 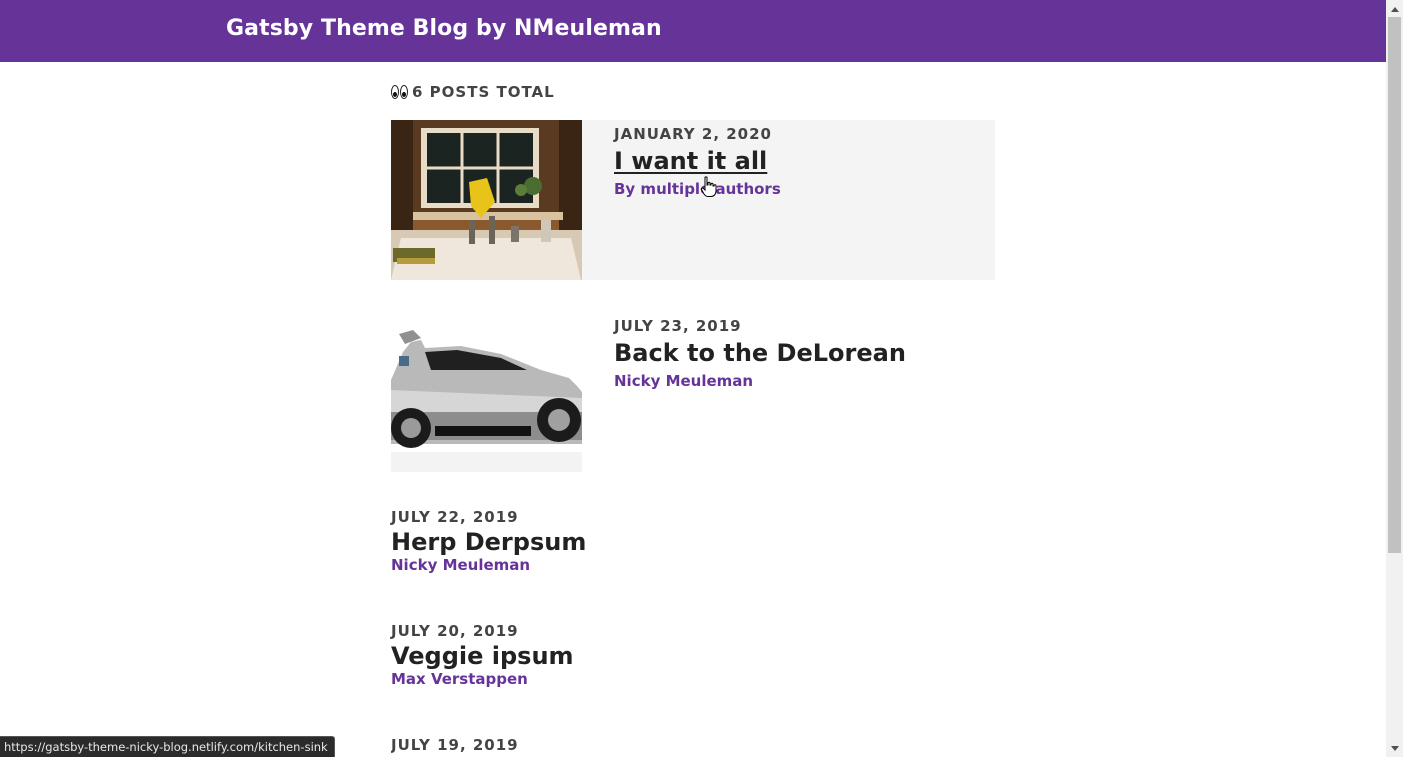 I want to click on post-title-link: Herp Derpsum, so click(x=488, y=542).